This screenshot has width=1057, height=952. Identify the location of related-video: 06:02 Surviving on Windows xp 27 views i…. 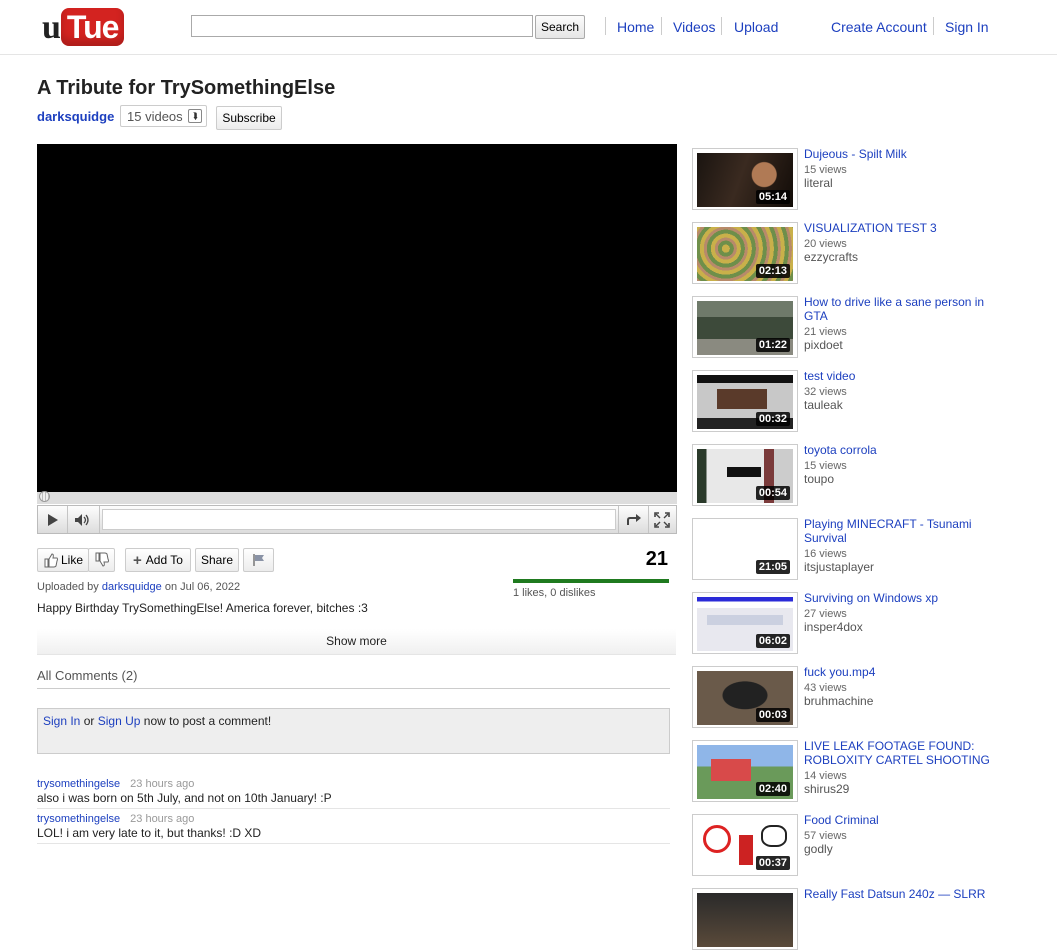
(842, 623).